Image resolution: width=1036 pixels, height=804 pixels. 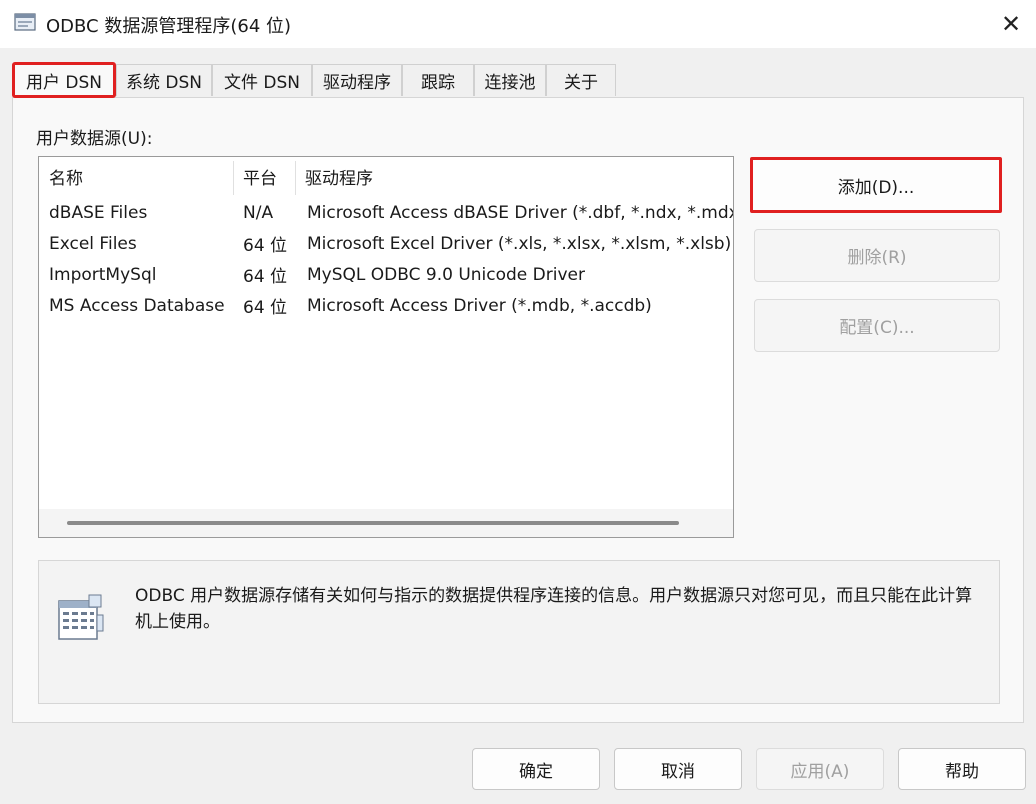 What do you see at coordinates (514, 176) in the screenshot?
I see `column-header-driver: 驱动程序` at bounding box center [514, 176].